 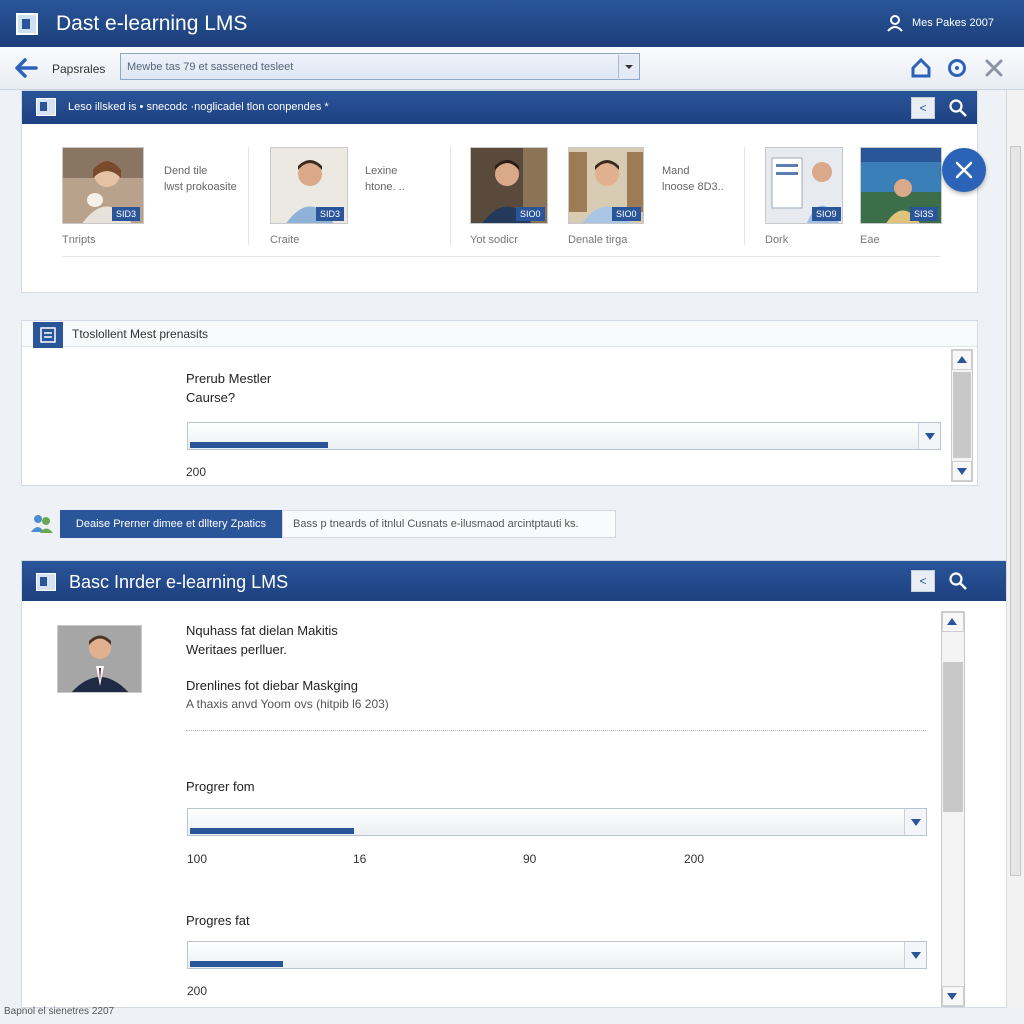 What do you see at coordinates (59, 1011) in the screenshot?
I see `footer-text: Bapnol el sienetres 2207` at bounding box center [59, 1011].